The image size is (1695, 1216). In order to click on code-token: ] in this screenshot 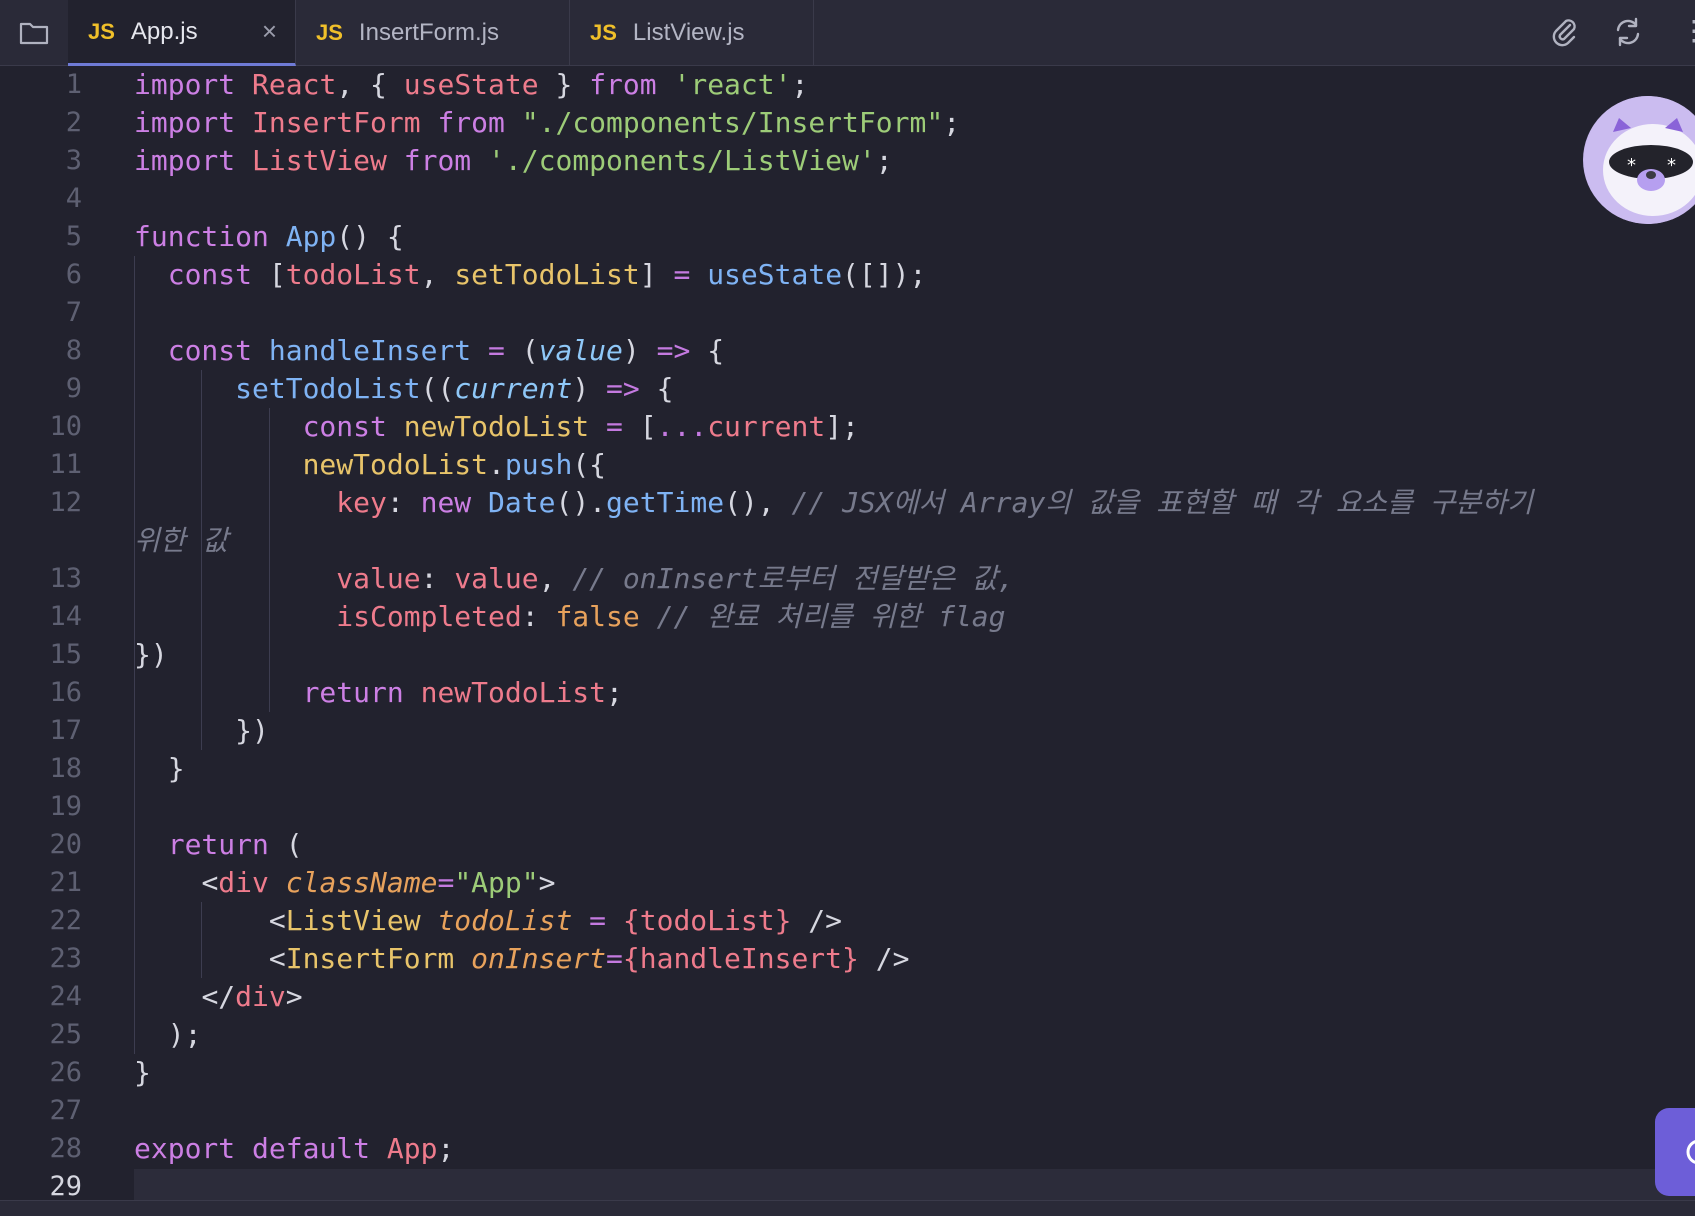, I will do `click(656, 274)`.